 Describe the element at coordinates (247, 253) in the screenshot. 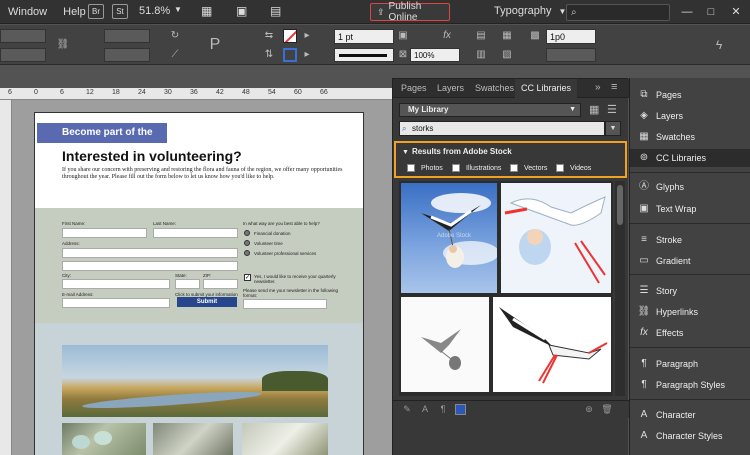

I see `radio-services` at that location.